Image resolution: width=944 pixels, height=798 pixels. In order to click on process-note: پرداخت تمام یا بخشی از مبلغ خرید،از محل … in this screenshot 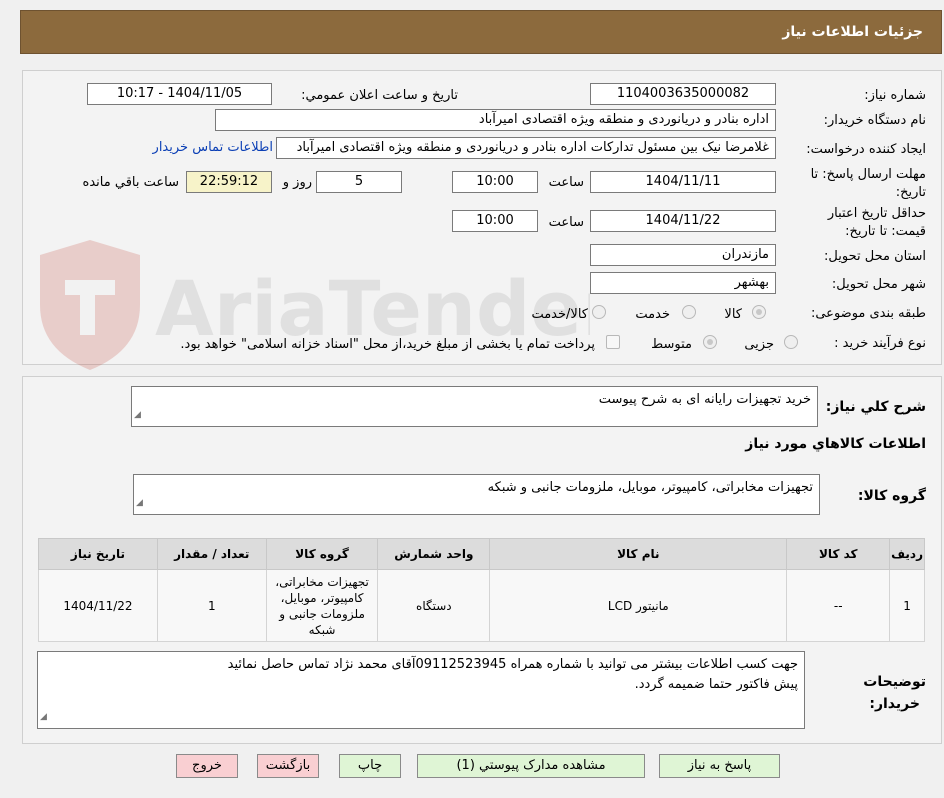, I will do `click(387, 344)`.